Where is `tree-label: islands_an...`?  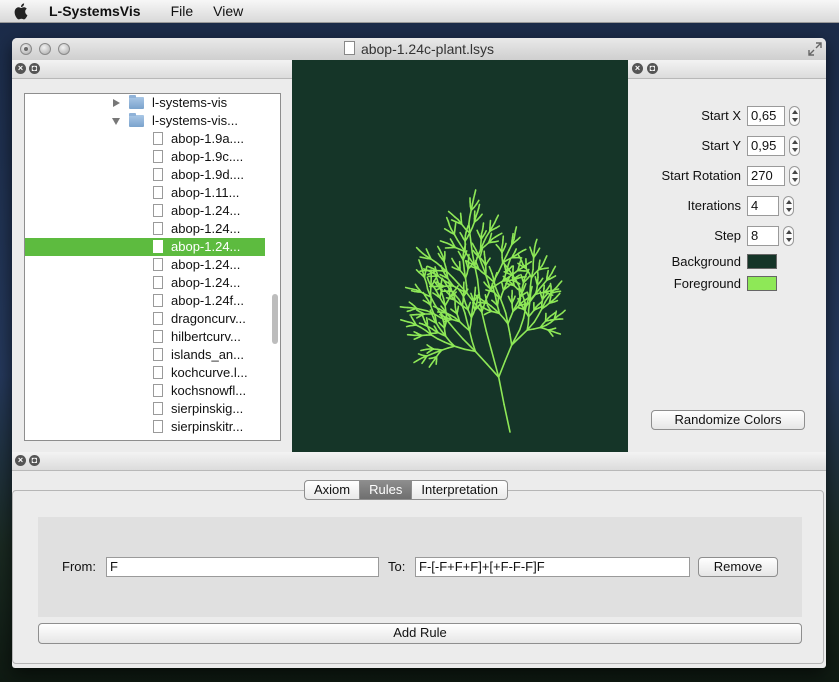 tree-label: islands_an... is located at coordinates (207, 354).